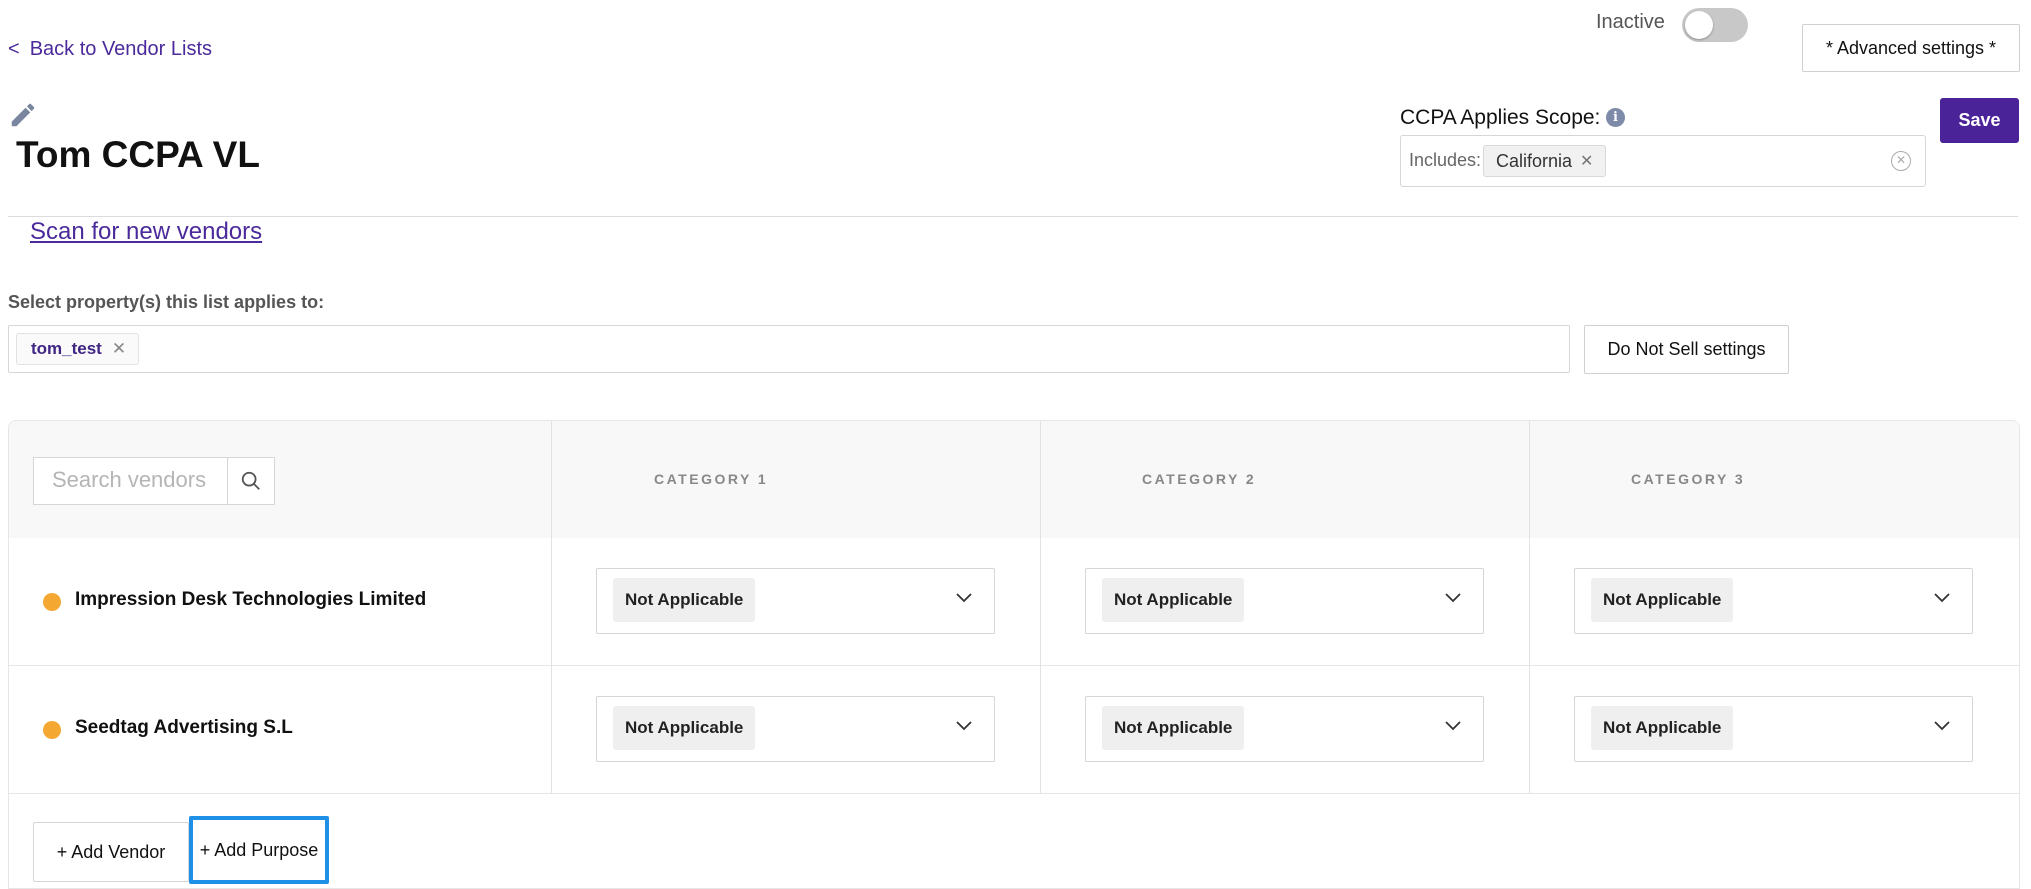 The image size is (2031, 889). Describe the element at coordinates (1445, 160) in the screenshot. I see `includes-label: Includes:` at that location.